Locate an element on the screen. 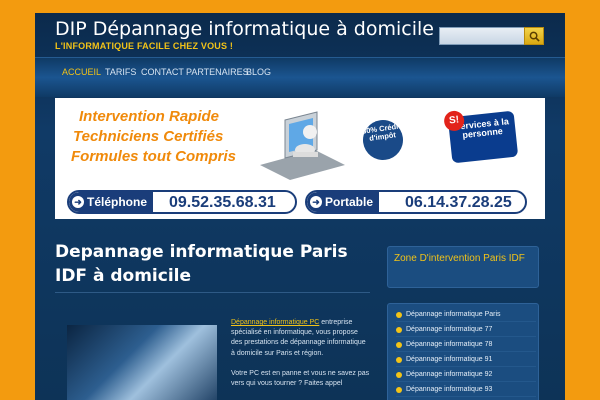 The height and width of the screenshot is (400, 600). banner-line-3: Formules tout Compris is located at coordinates (154, 156).